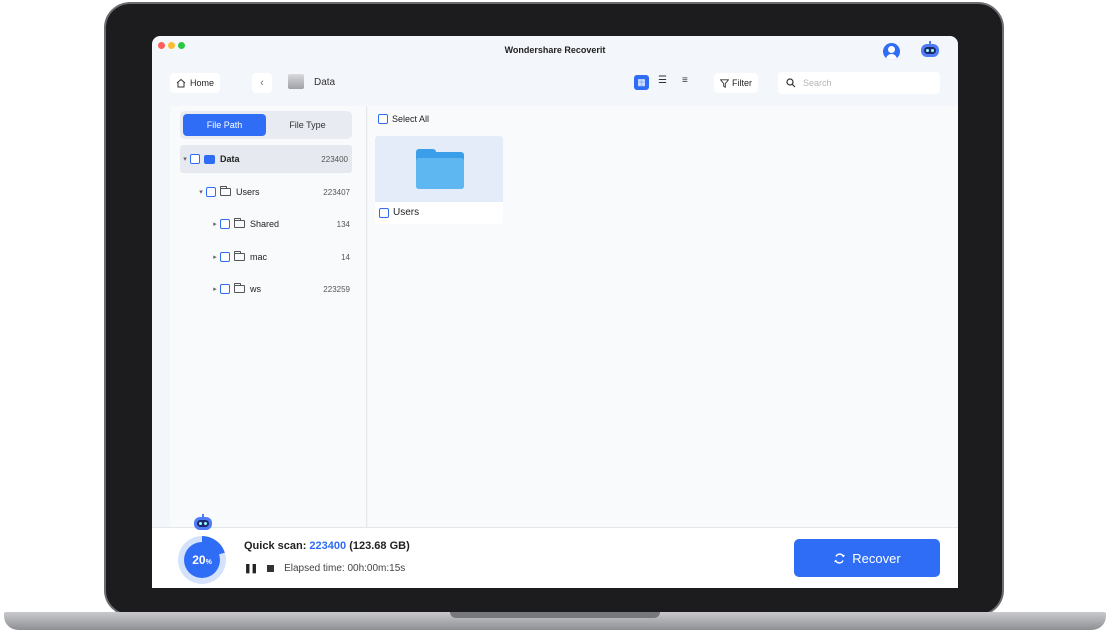 The image size is (1110, 636). What do you see at coordinates (742, 83) in the screenshot?
I see `filter-button-label: Filter` at bounding box center [742, 83].